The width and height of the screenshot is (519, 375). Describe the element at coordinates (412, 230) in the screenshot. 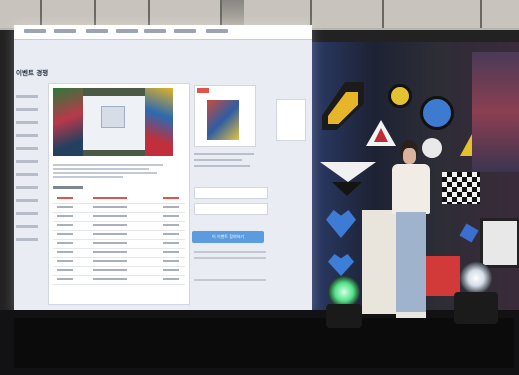

I see `speaker` at that location.